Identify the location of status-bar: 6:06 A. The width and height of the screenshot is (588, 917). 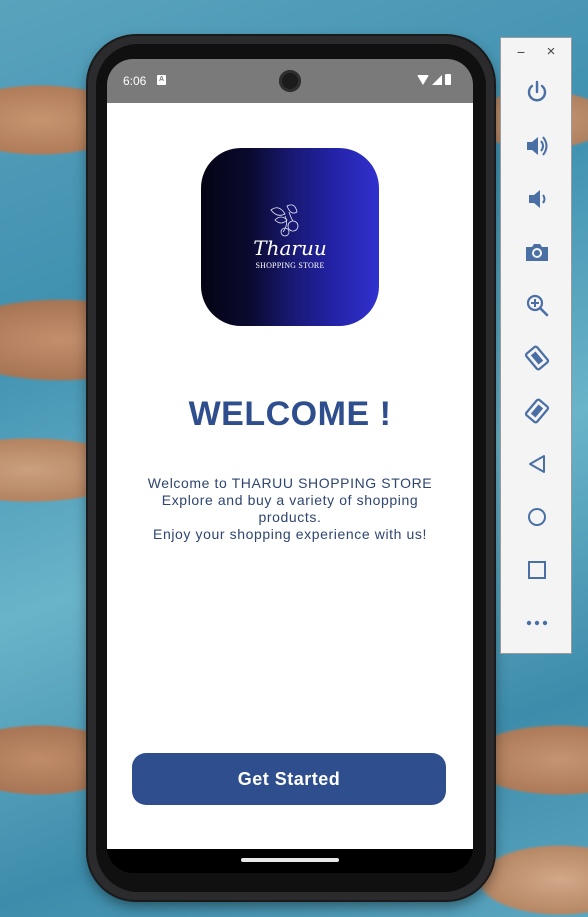
(290, 81).